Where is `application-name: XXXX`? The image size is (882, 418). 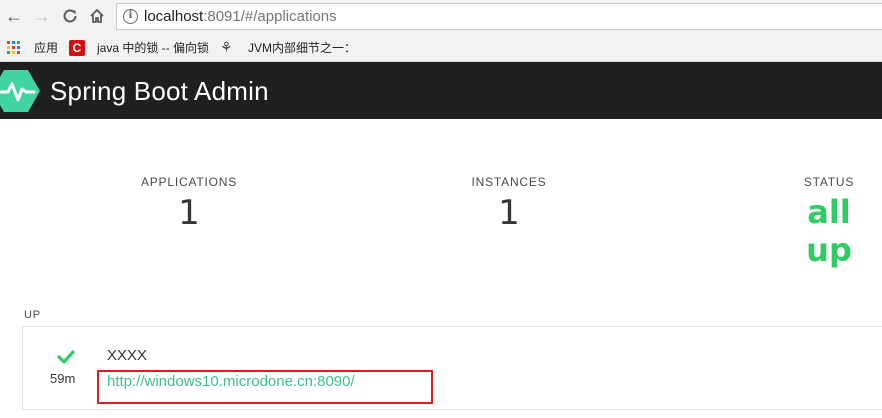
application-name: XXXX is located at coordinates (127, 355).